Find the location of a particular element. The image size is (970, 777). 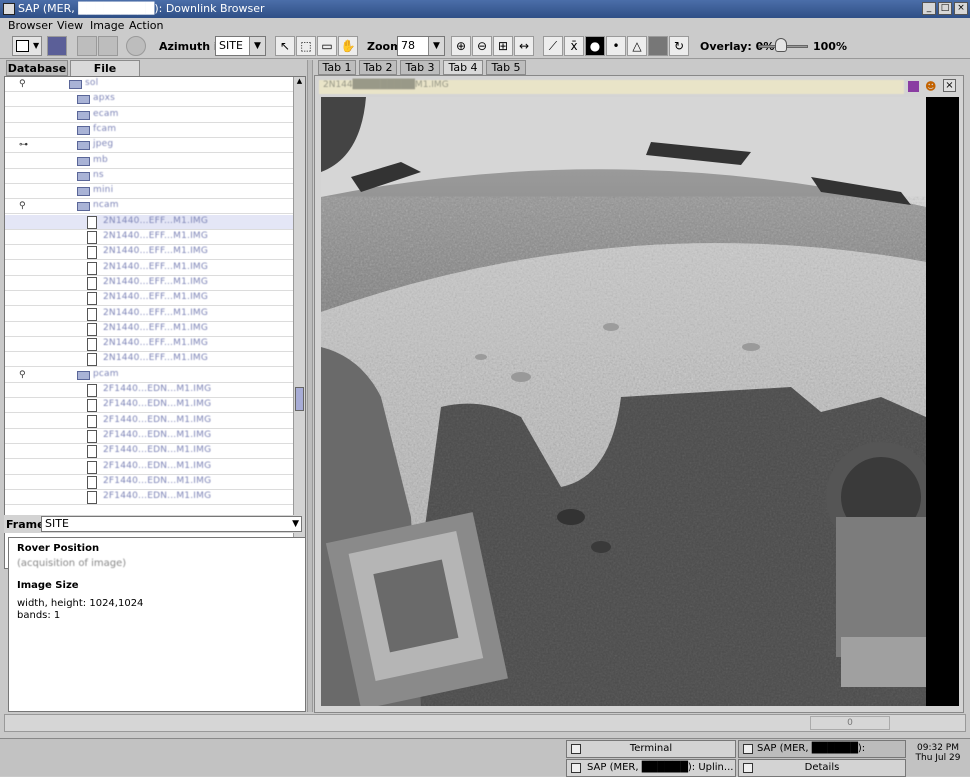

paste-icon is located at coordinates (108, 46).